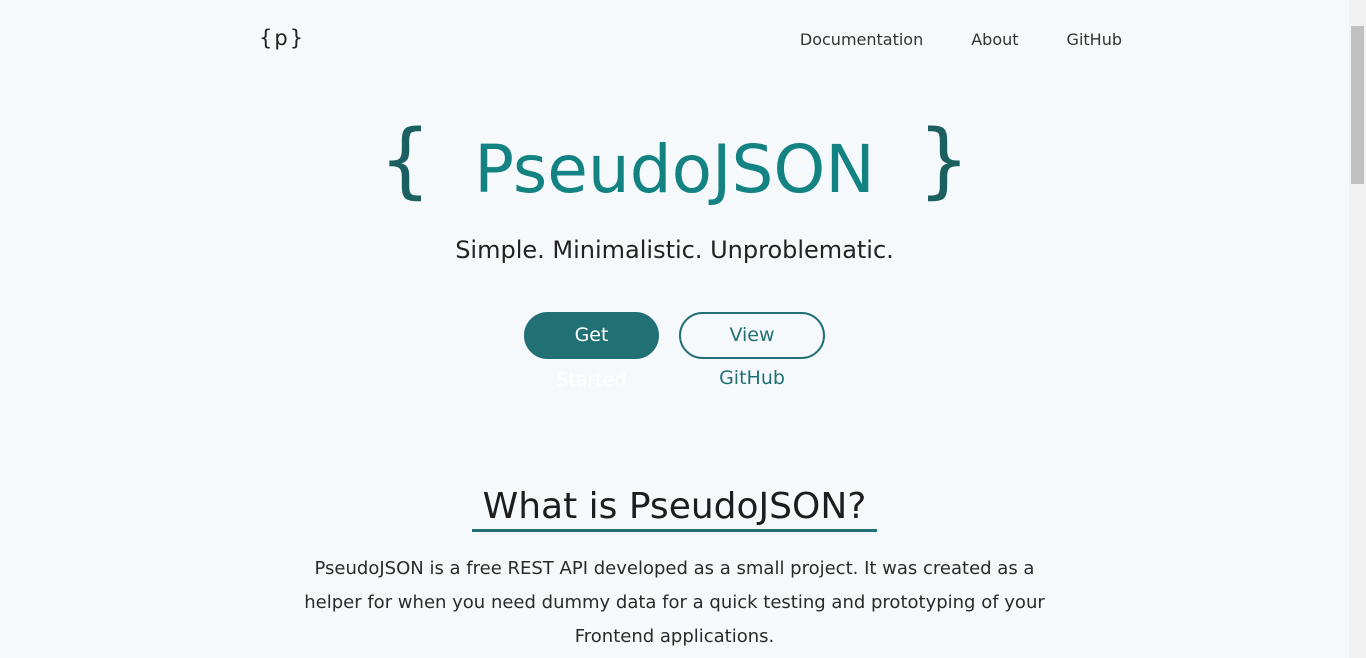  What do you see at coordinates (961, 39) in the screenshot?
I see `top-nav: Documentation About GitHub` at bounding box center [961, 39].